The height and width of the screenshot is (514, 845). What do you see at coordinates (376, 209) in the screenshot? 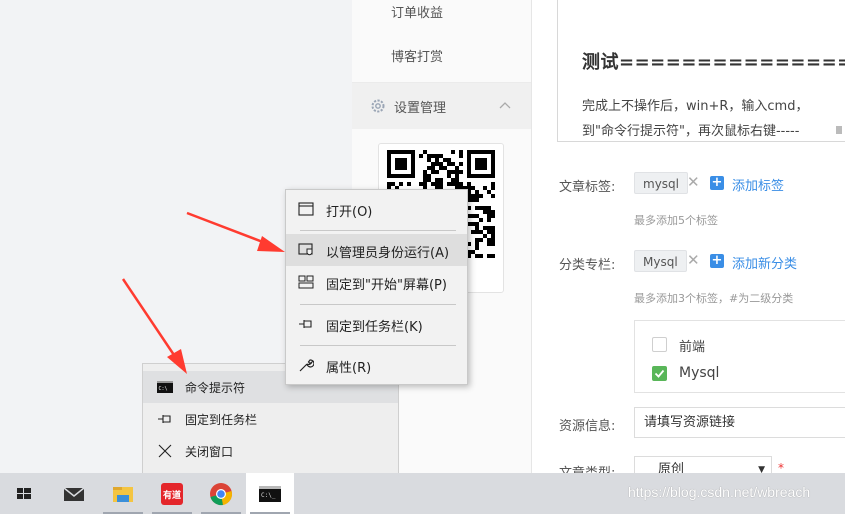
I see `menu-item-open: 打开(O)` at bounding box center [376, 209].